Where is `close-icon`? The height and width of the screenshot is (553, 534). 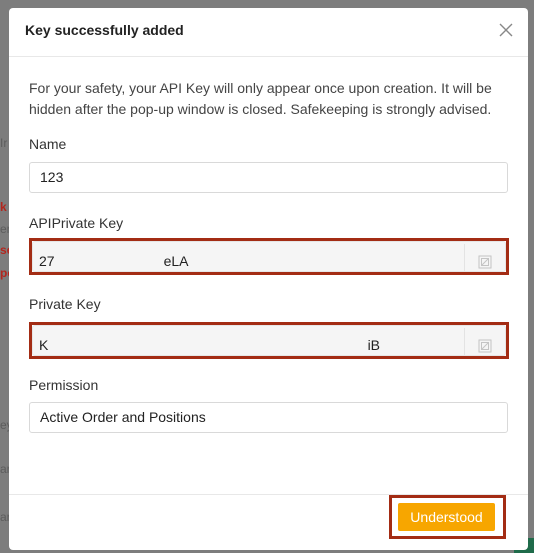 close-icon is located at coordinates (506, 30).